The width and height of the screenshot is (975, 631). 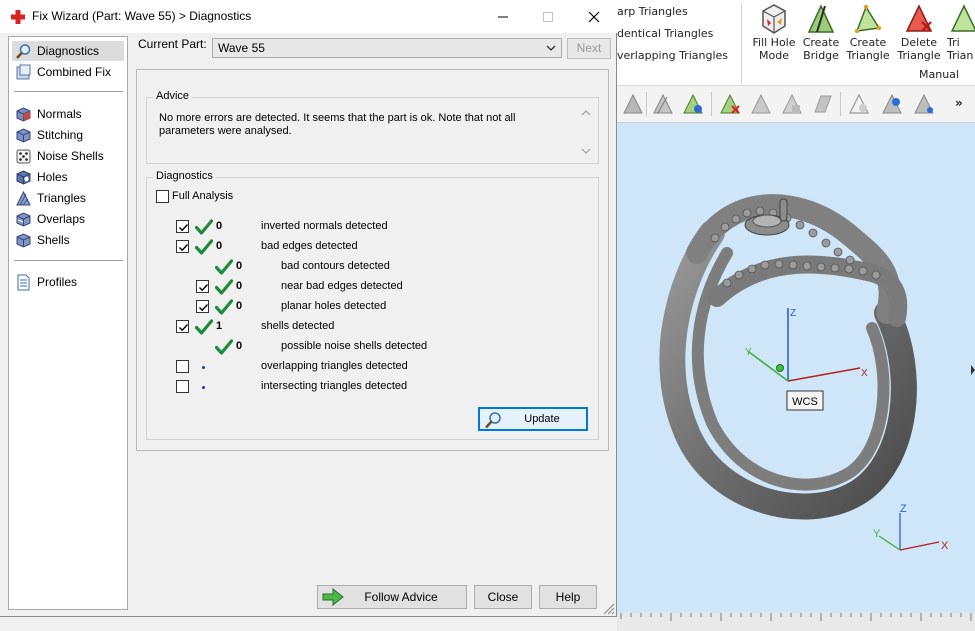 I want to click on planar-holes-count: 0, so click(x=239, y=306).